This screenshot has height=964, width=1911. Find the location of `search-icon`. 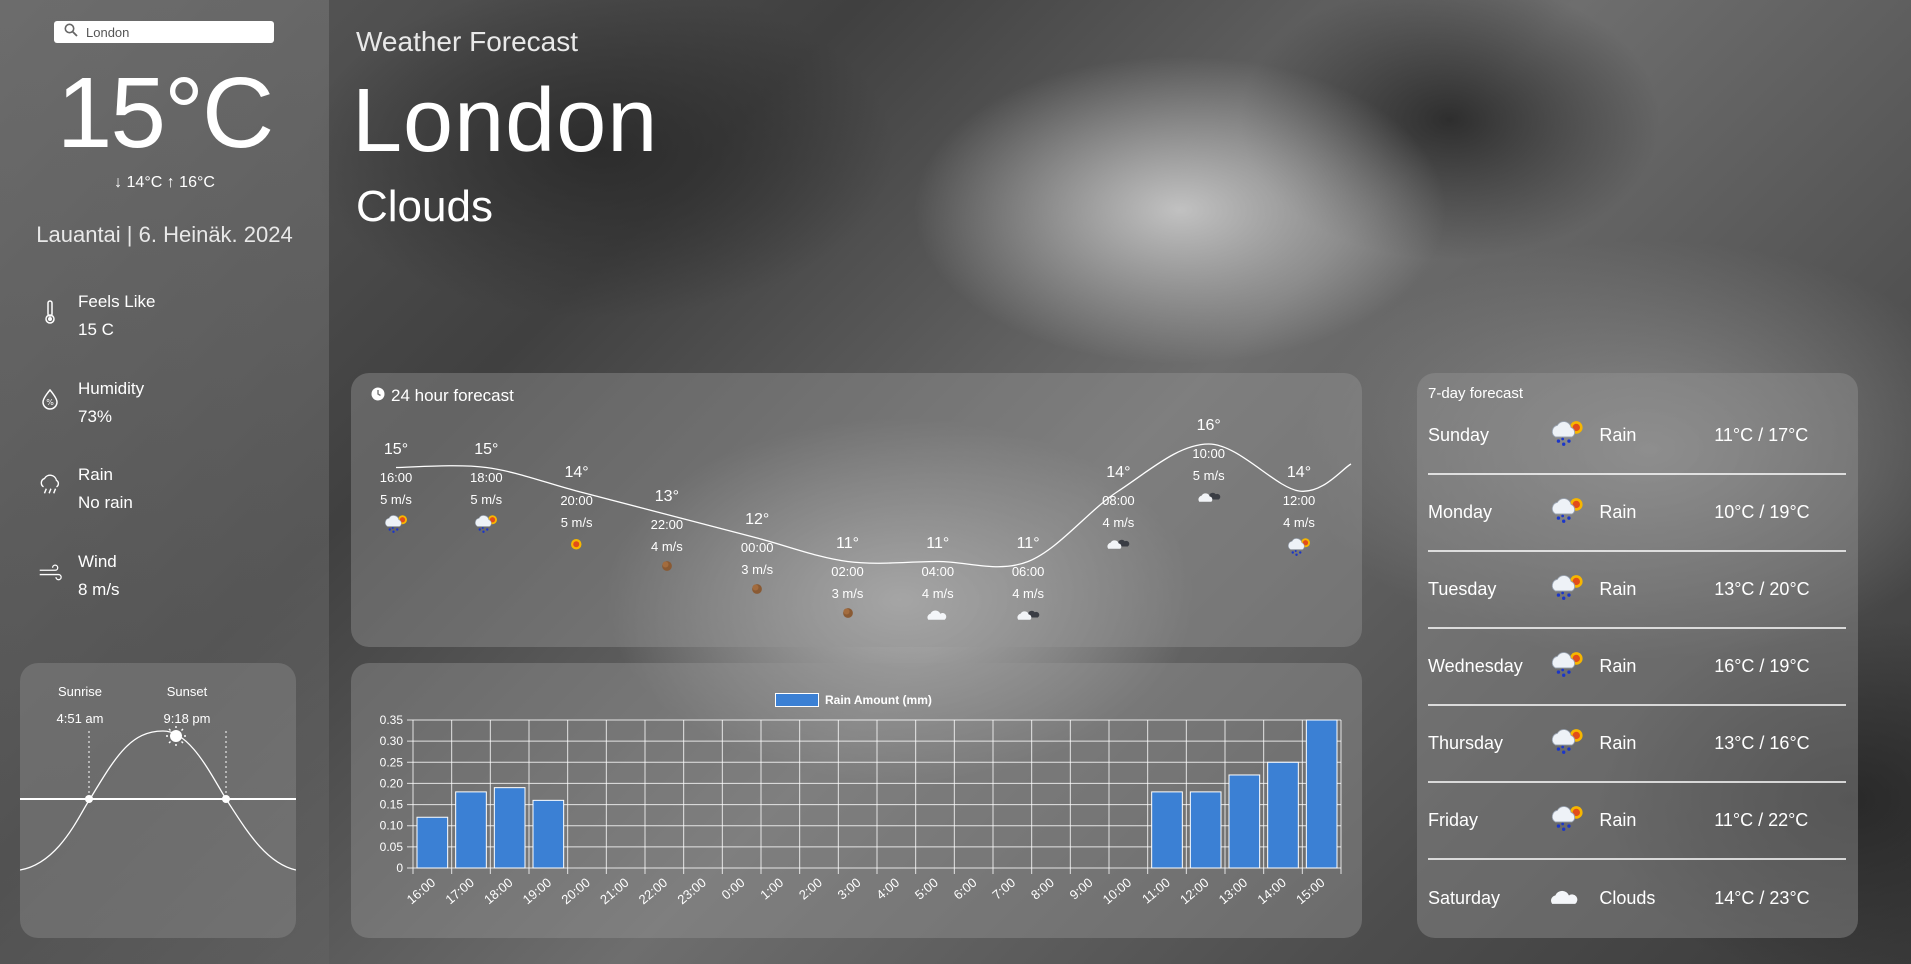

search-icon is located at coordinates (71, 32).